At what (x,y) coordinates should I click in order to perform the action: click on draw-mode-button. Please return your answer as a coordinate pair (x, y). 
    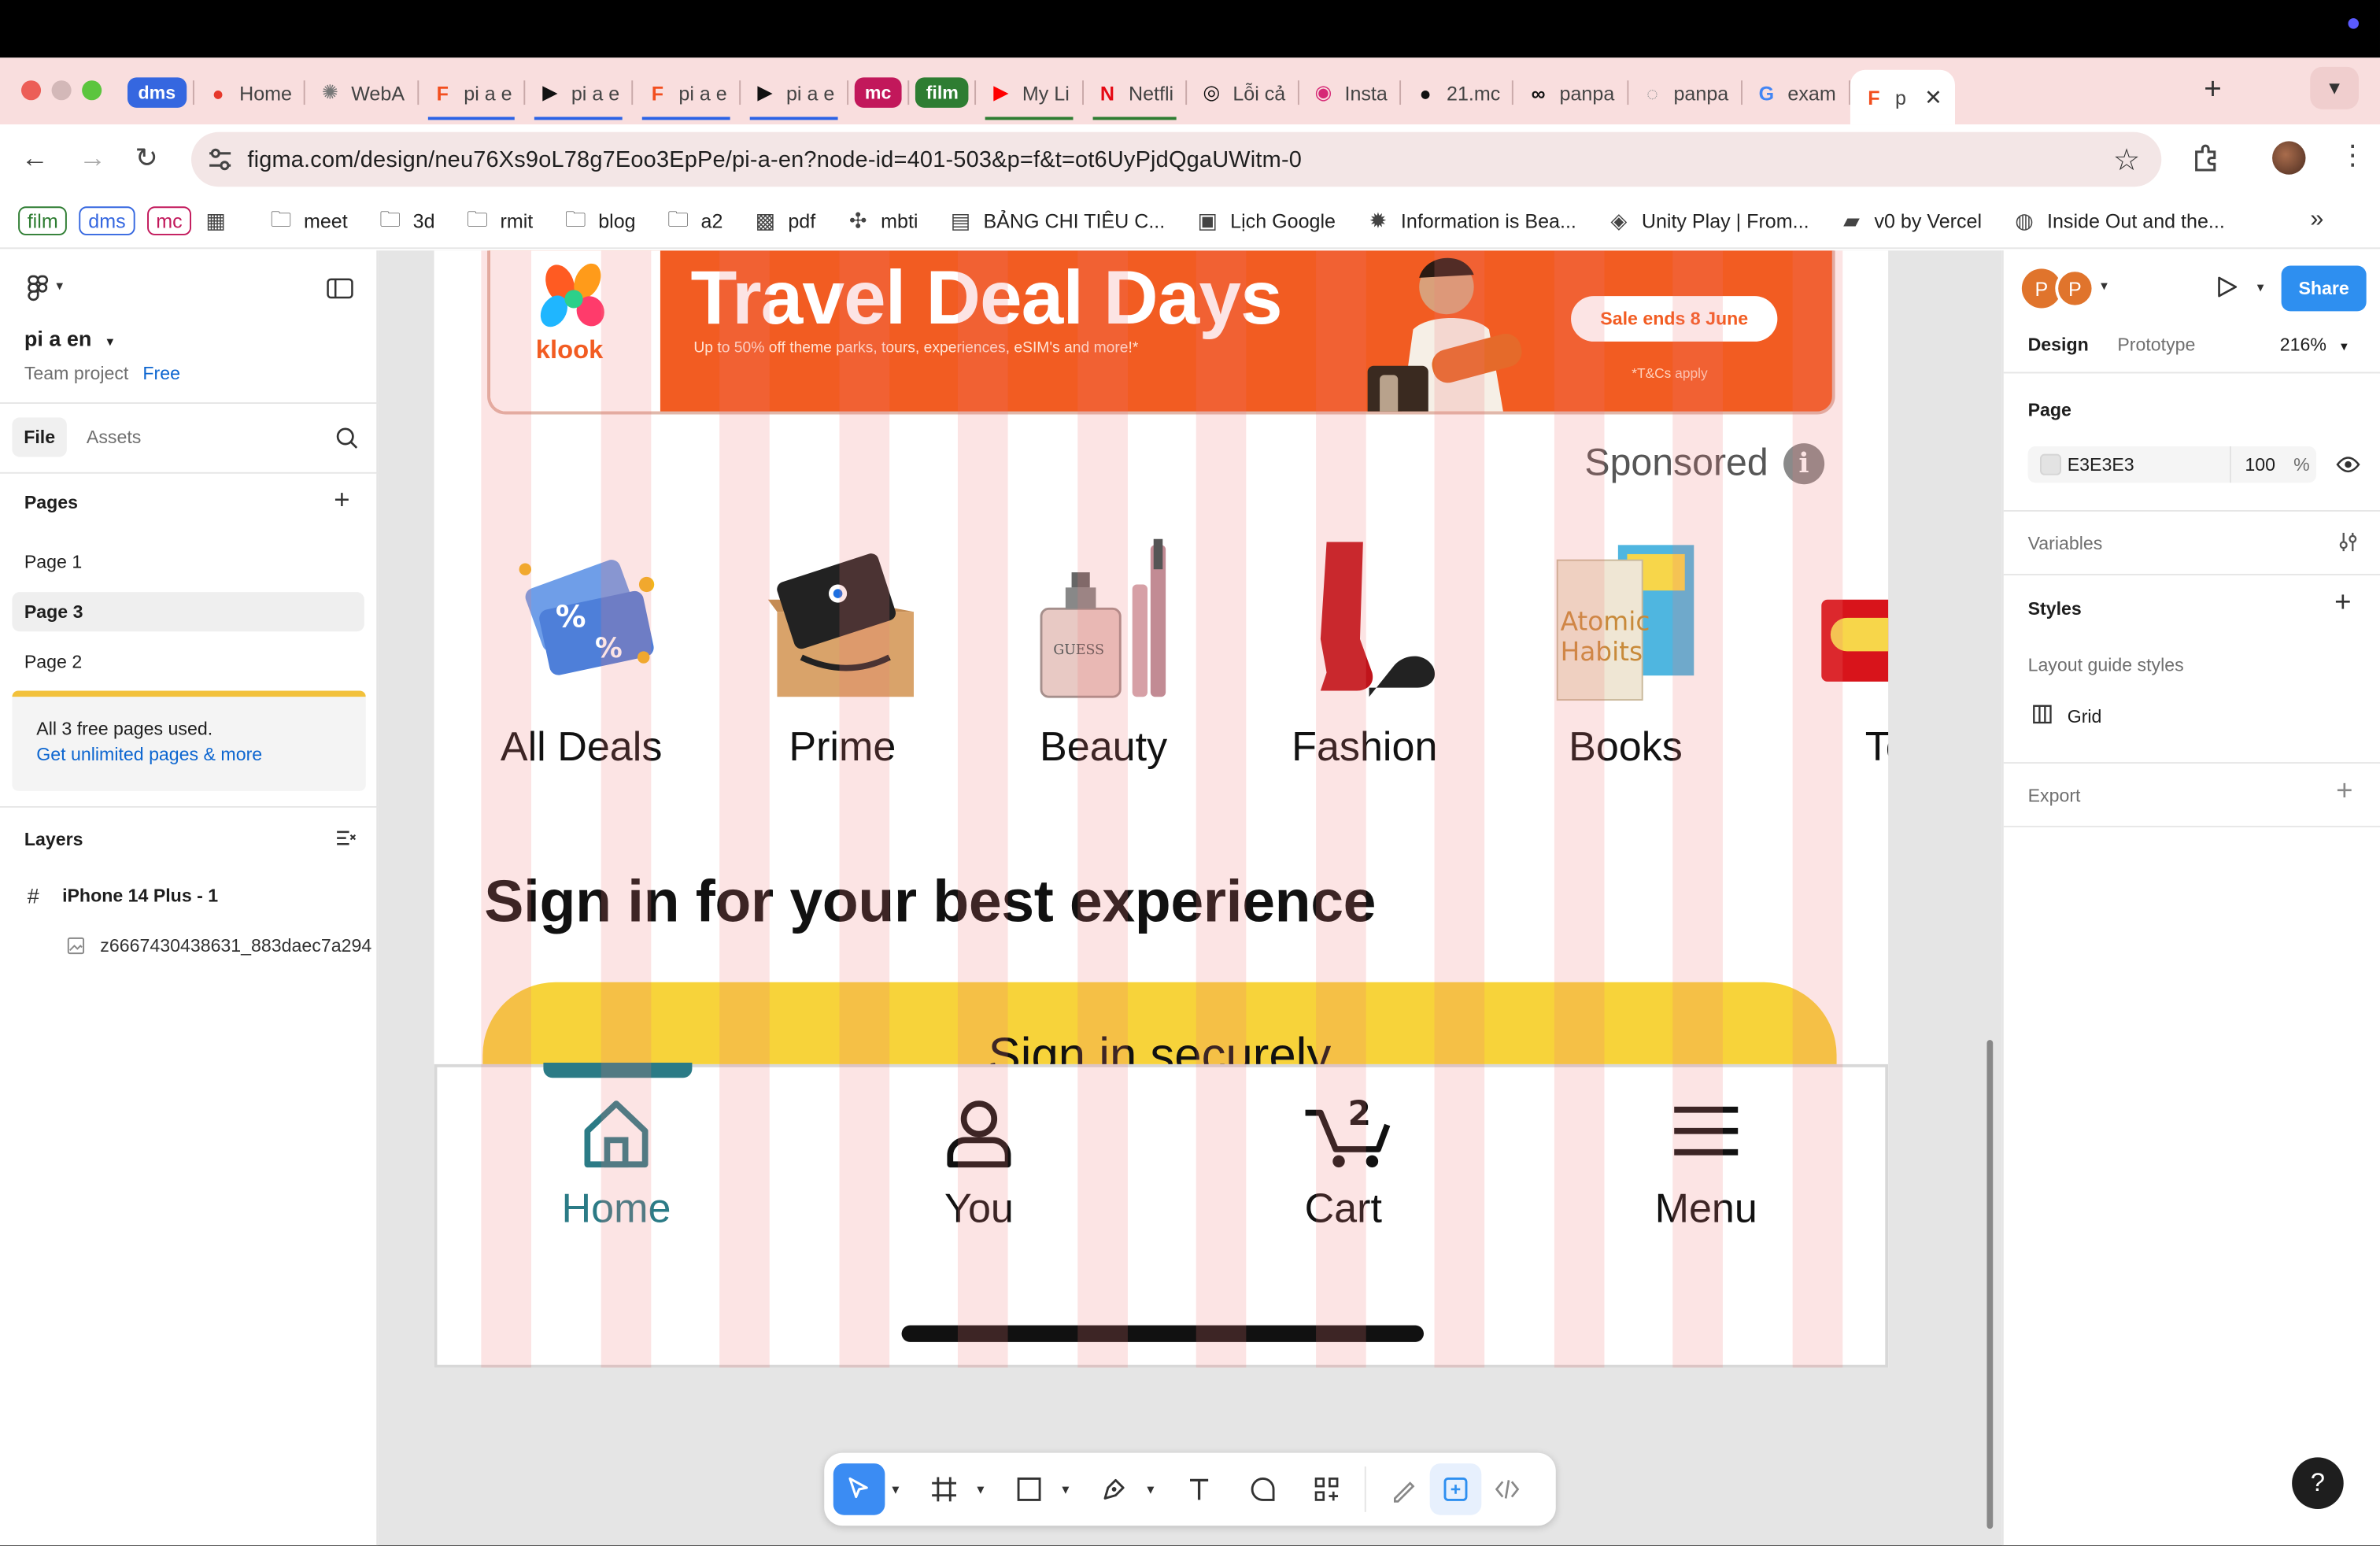
    Looking at the image, I should click on (1404, 1489).